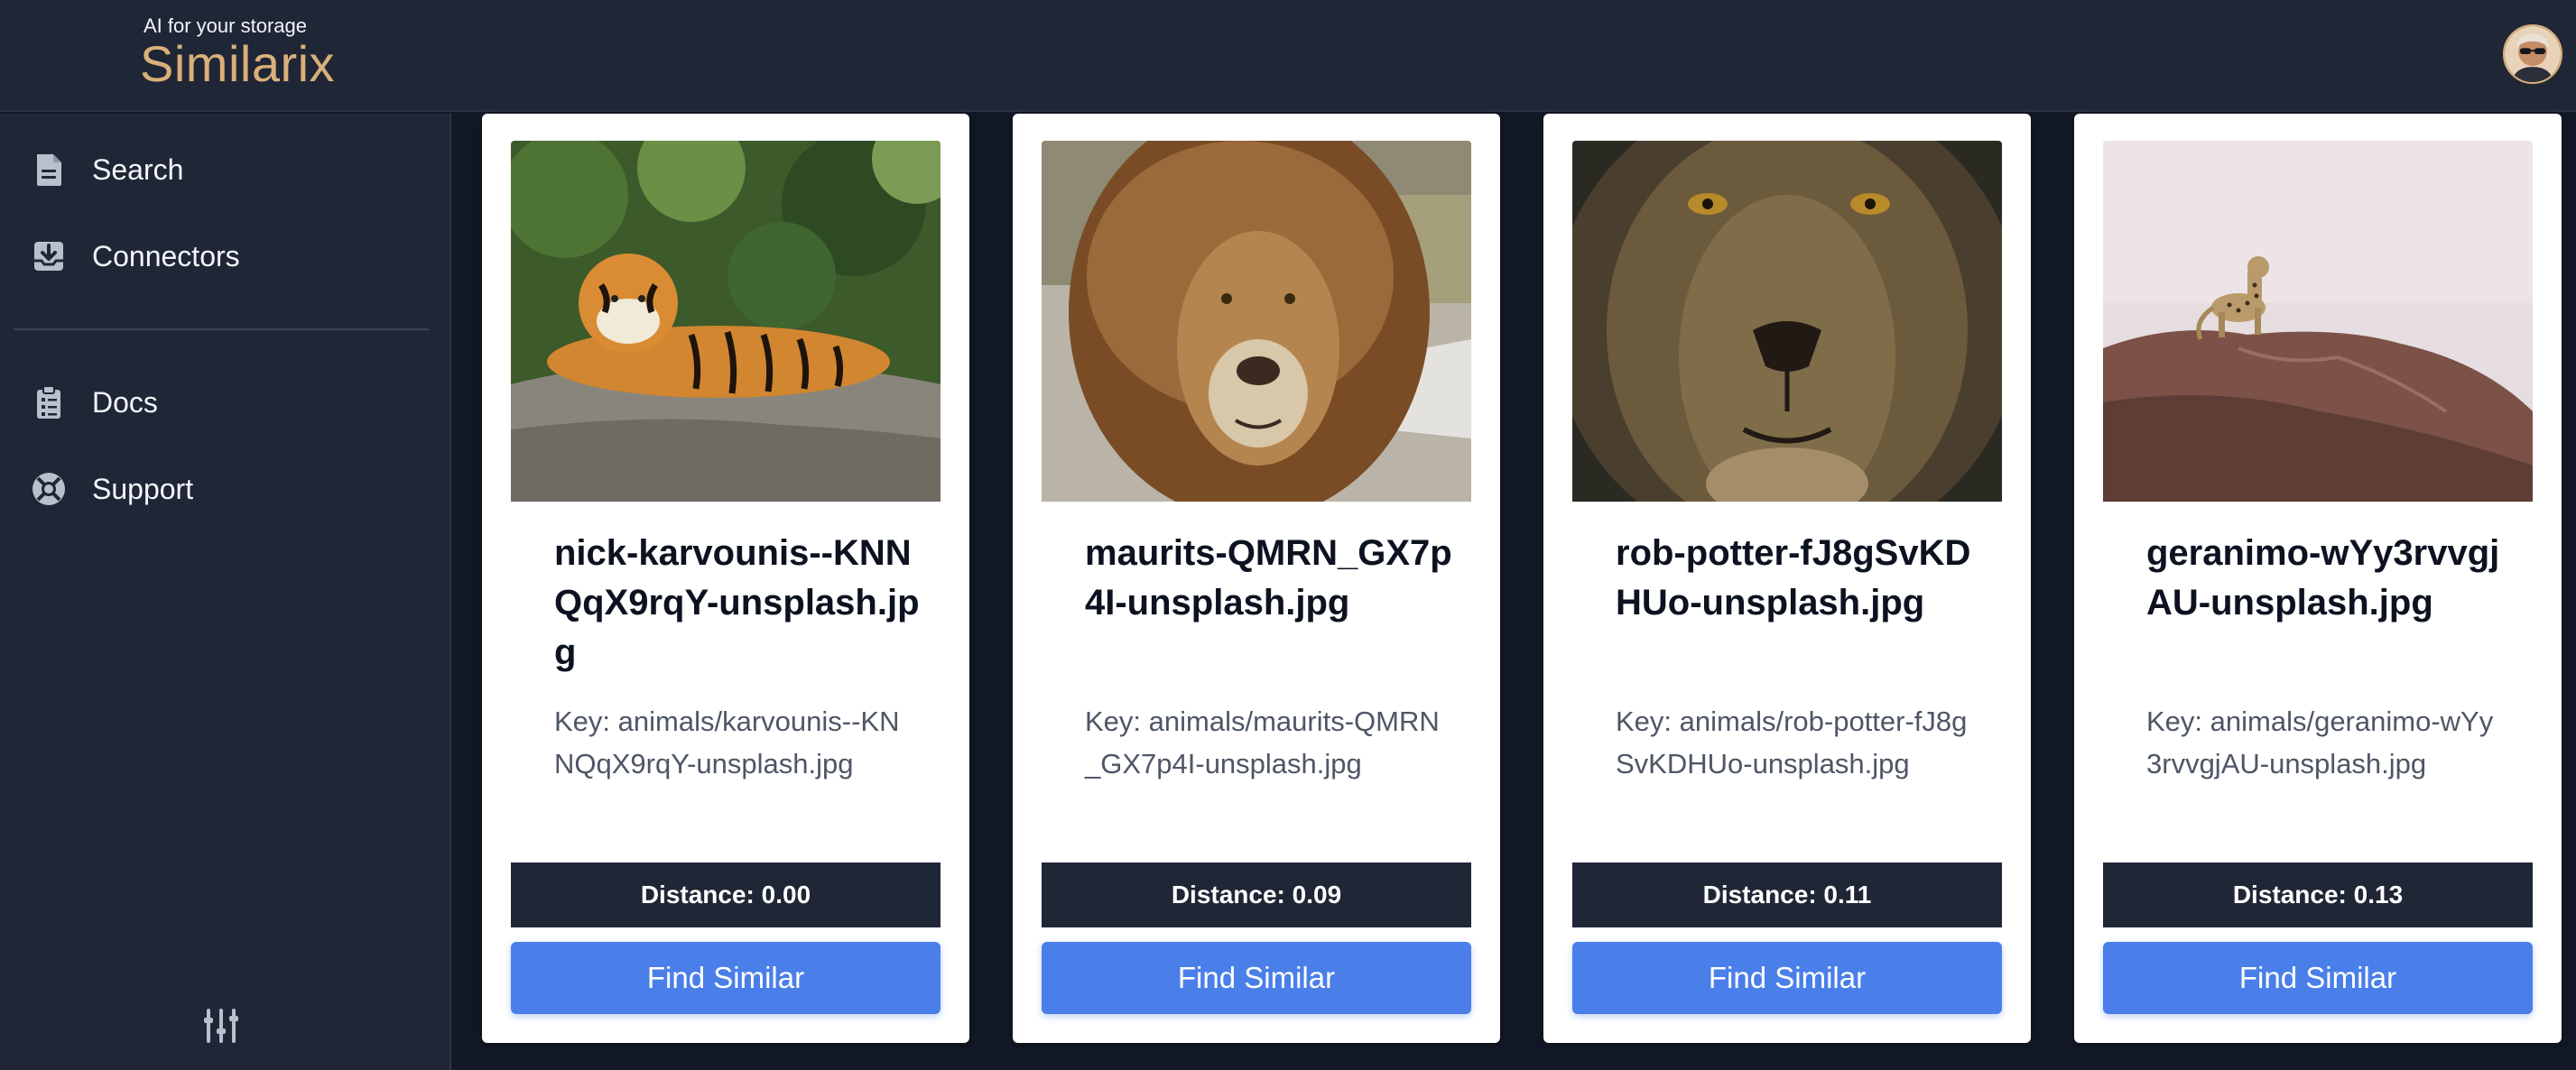 The height and width of the screenshot is (1070, 2576). I want to click on brand-logo: AI for your storage Similarix, so click(237, 52).